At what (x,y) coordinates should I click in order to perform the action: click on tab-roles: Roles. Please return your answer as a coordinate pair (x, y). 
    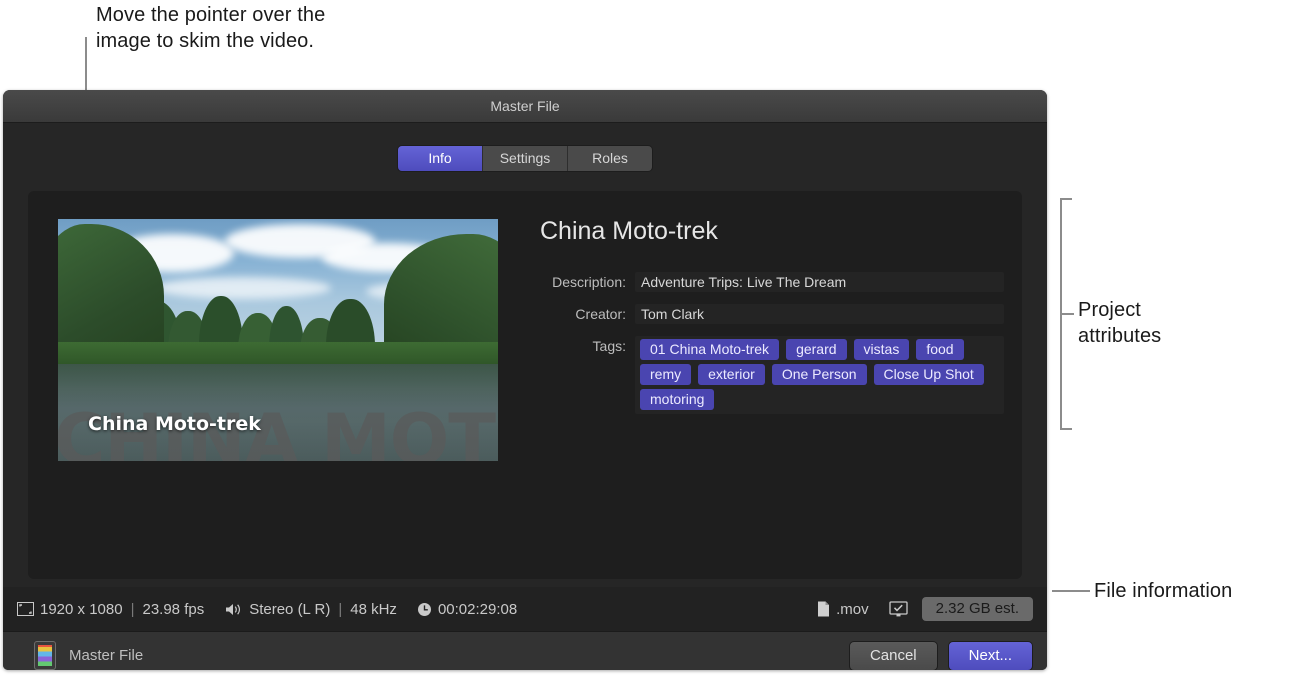
    Looking at the image, I should click on (610, 158).